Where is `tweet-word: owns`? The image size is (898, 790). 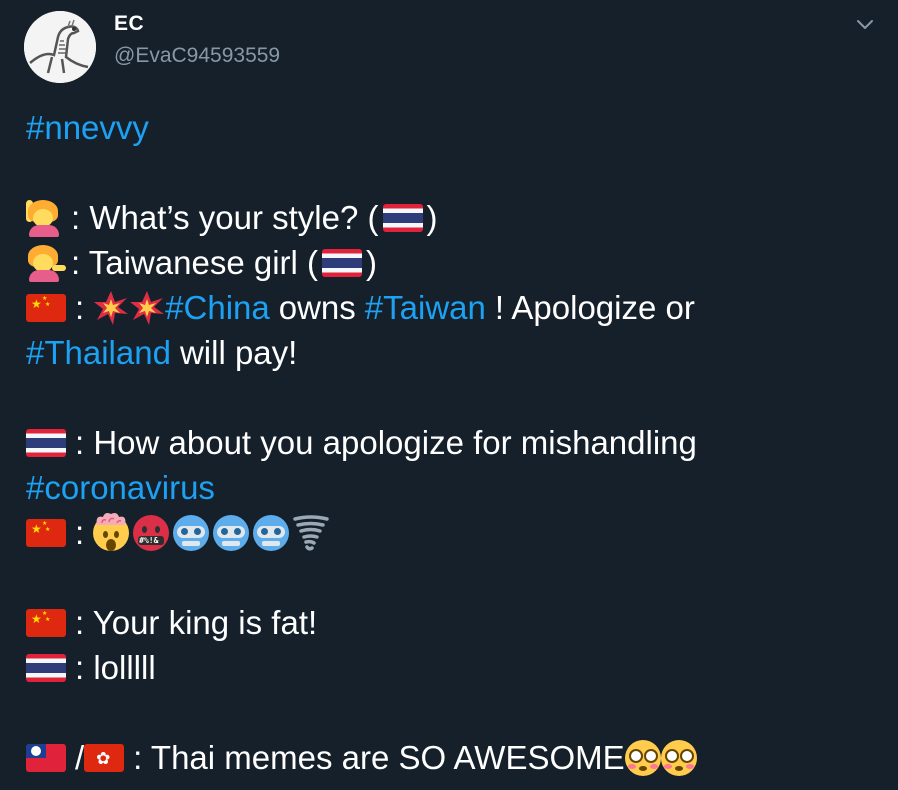 tweet-word: owns is located at coordinates (317, 307).